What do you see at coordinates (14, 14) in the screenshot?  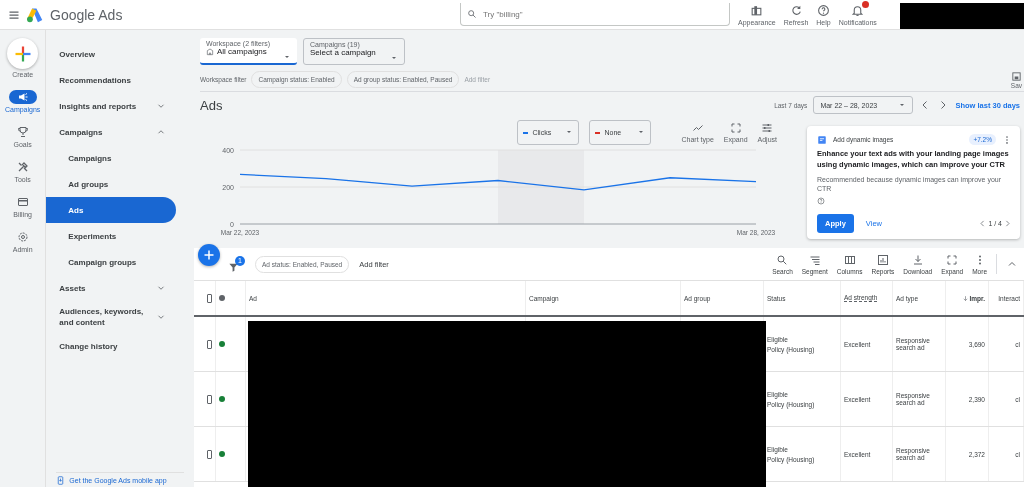 I see `menu-icon` at bounding box center [14, 14].